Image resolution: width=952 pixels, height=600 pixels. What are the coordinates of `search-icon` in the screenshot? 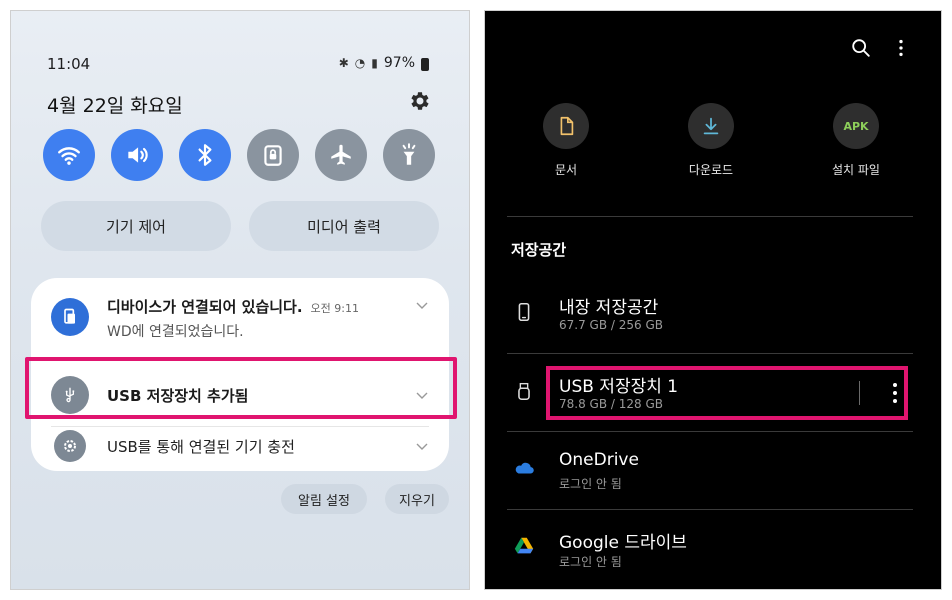 It's located at (861, 48).